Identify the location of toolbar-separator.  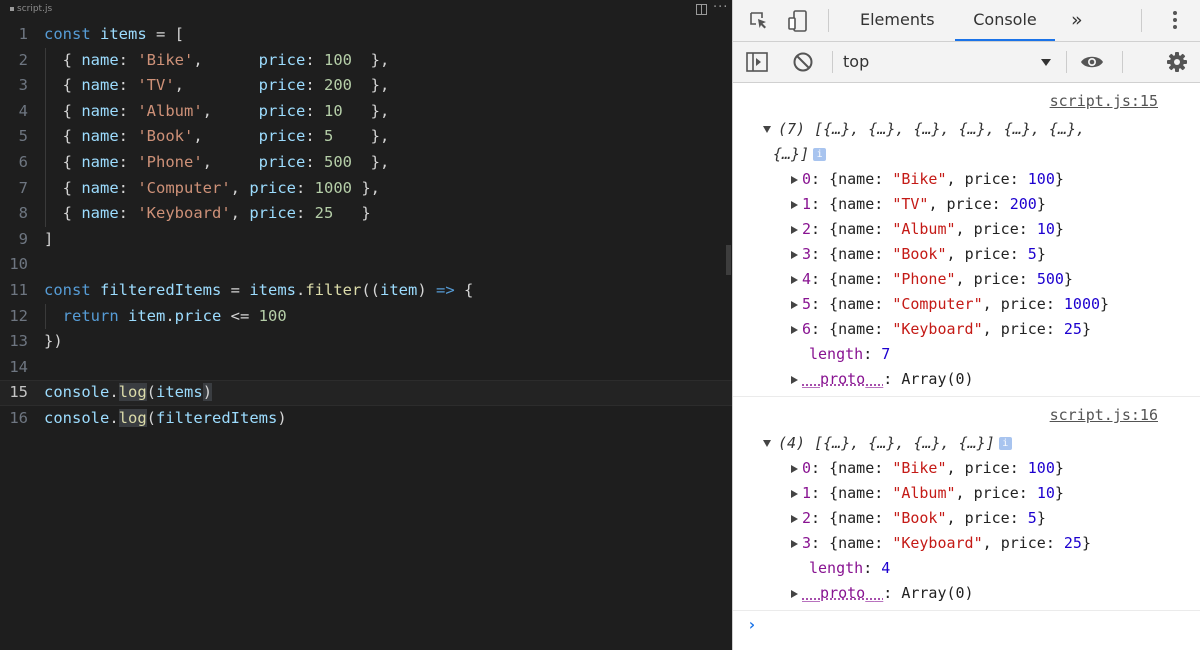
(832, 62).